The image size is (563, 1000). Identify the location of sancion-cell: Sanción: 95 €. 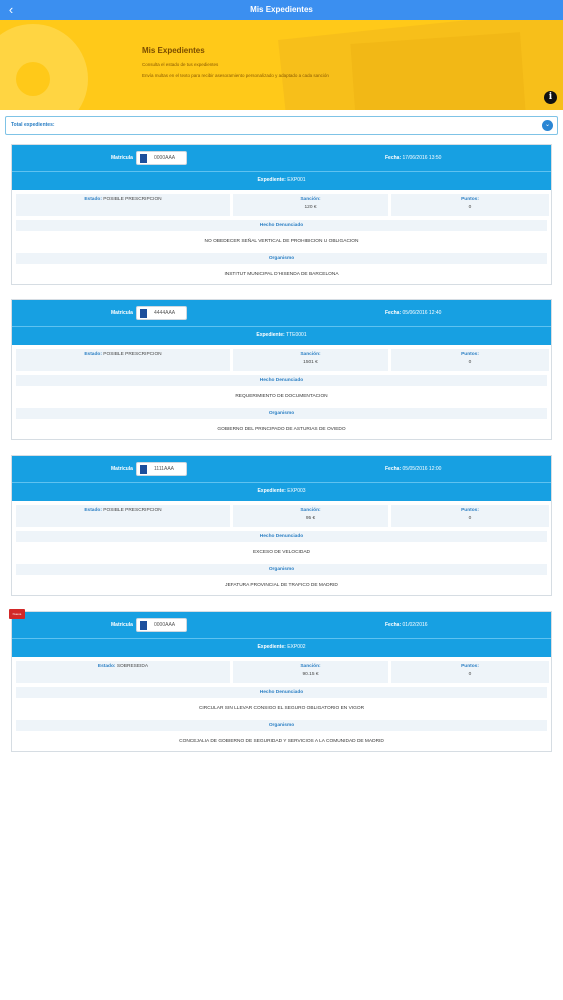
(310, 516).